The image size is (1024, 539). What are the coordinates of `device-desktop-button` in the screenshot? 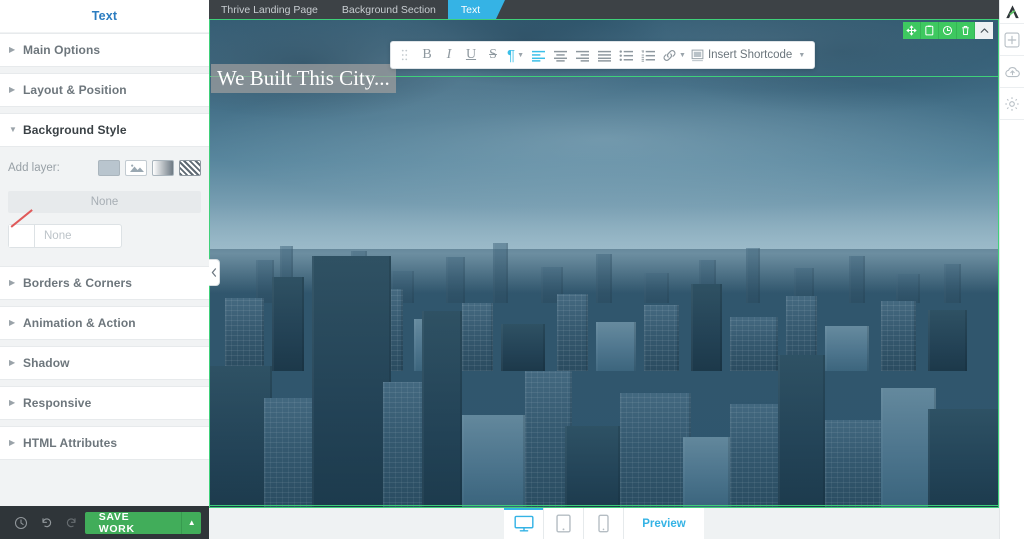 It's located at (524, 523).